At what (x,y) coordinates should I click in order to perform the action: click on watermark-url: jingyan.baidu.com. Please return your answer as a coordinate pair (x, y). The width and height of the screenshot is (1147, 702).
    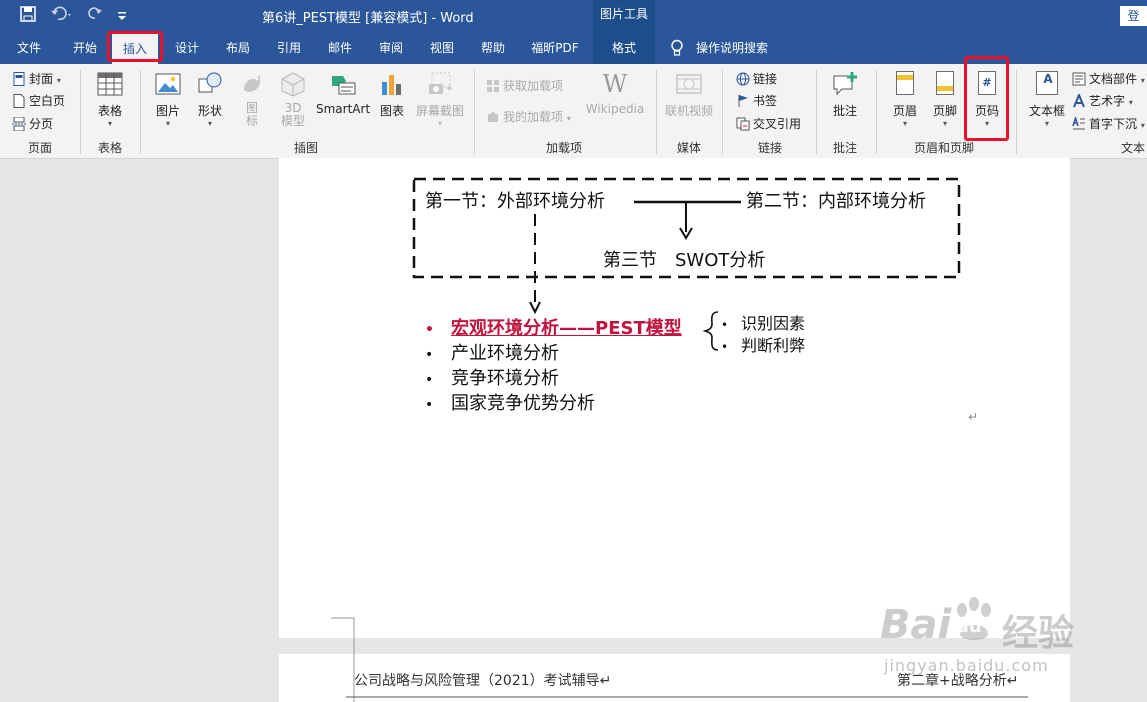
    Looking at the image, I should click on (966, 665).